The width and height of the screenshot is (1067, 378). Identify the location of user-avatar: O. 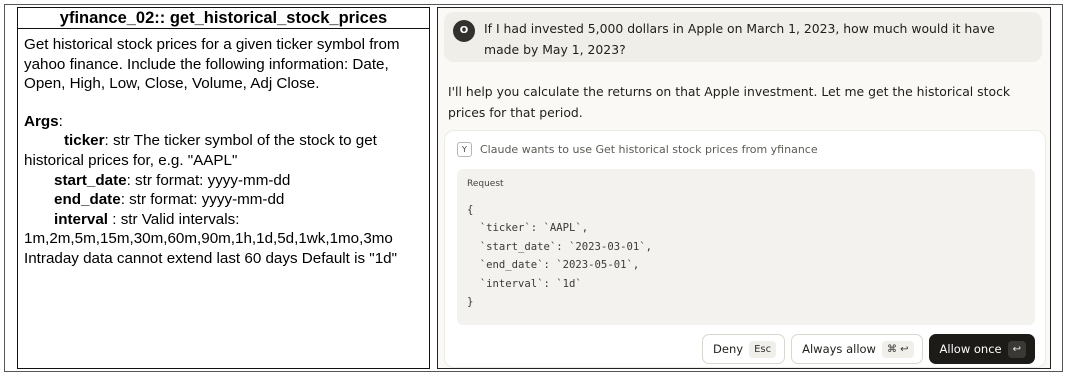
(464, 31).